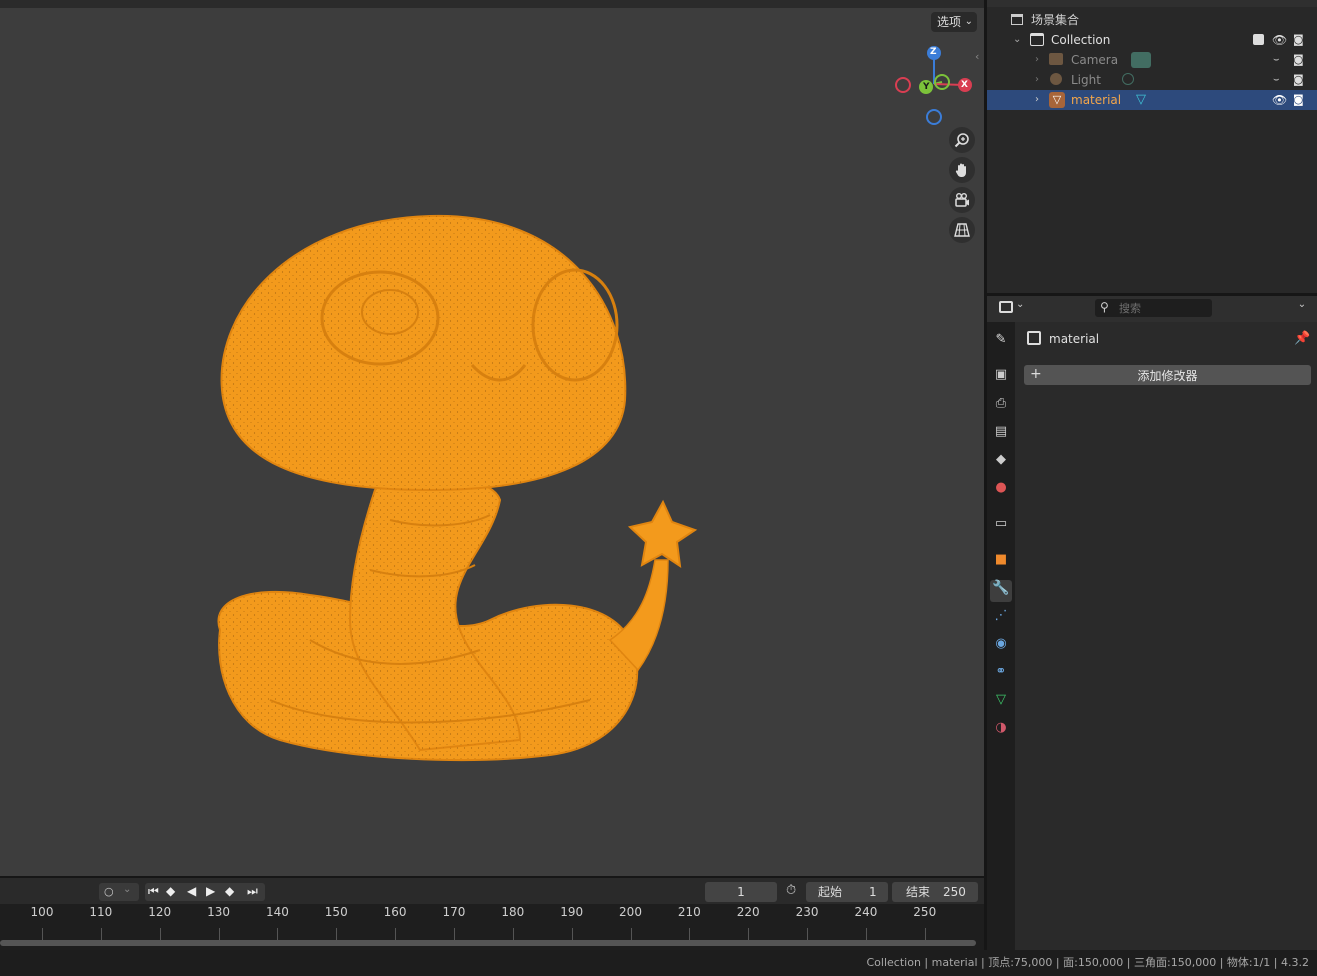 The image size is (1317, 976). I want to click on properties-search-field: ⚲ 搜索, so click(1153, 308).